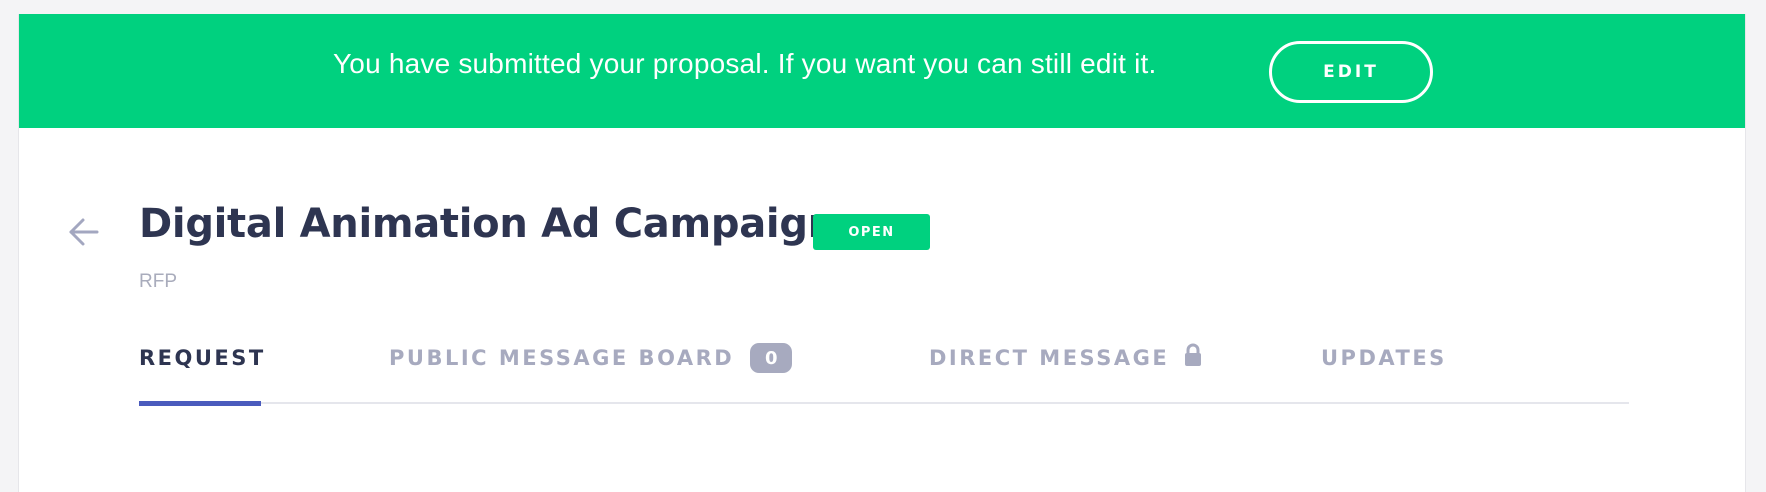 The image size is (1766, 492). Describe the element at coordinates (1066, 373) in the screenshot. I see `tab-direct-message: DIRECT MESSAGE` at that location.